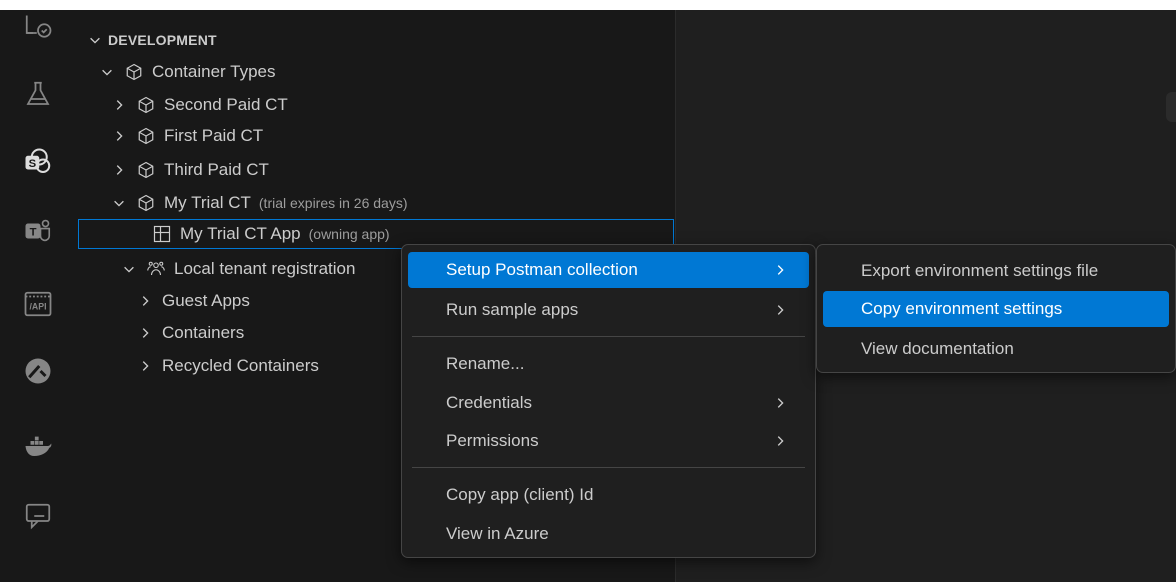 The width and height of the screenshot is (1176, 582). Describe the element at coordinates (162, 40) in the screenshot. I see `section-title: DEVELOPMENT` at that location.